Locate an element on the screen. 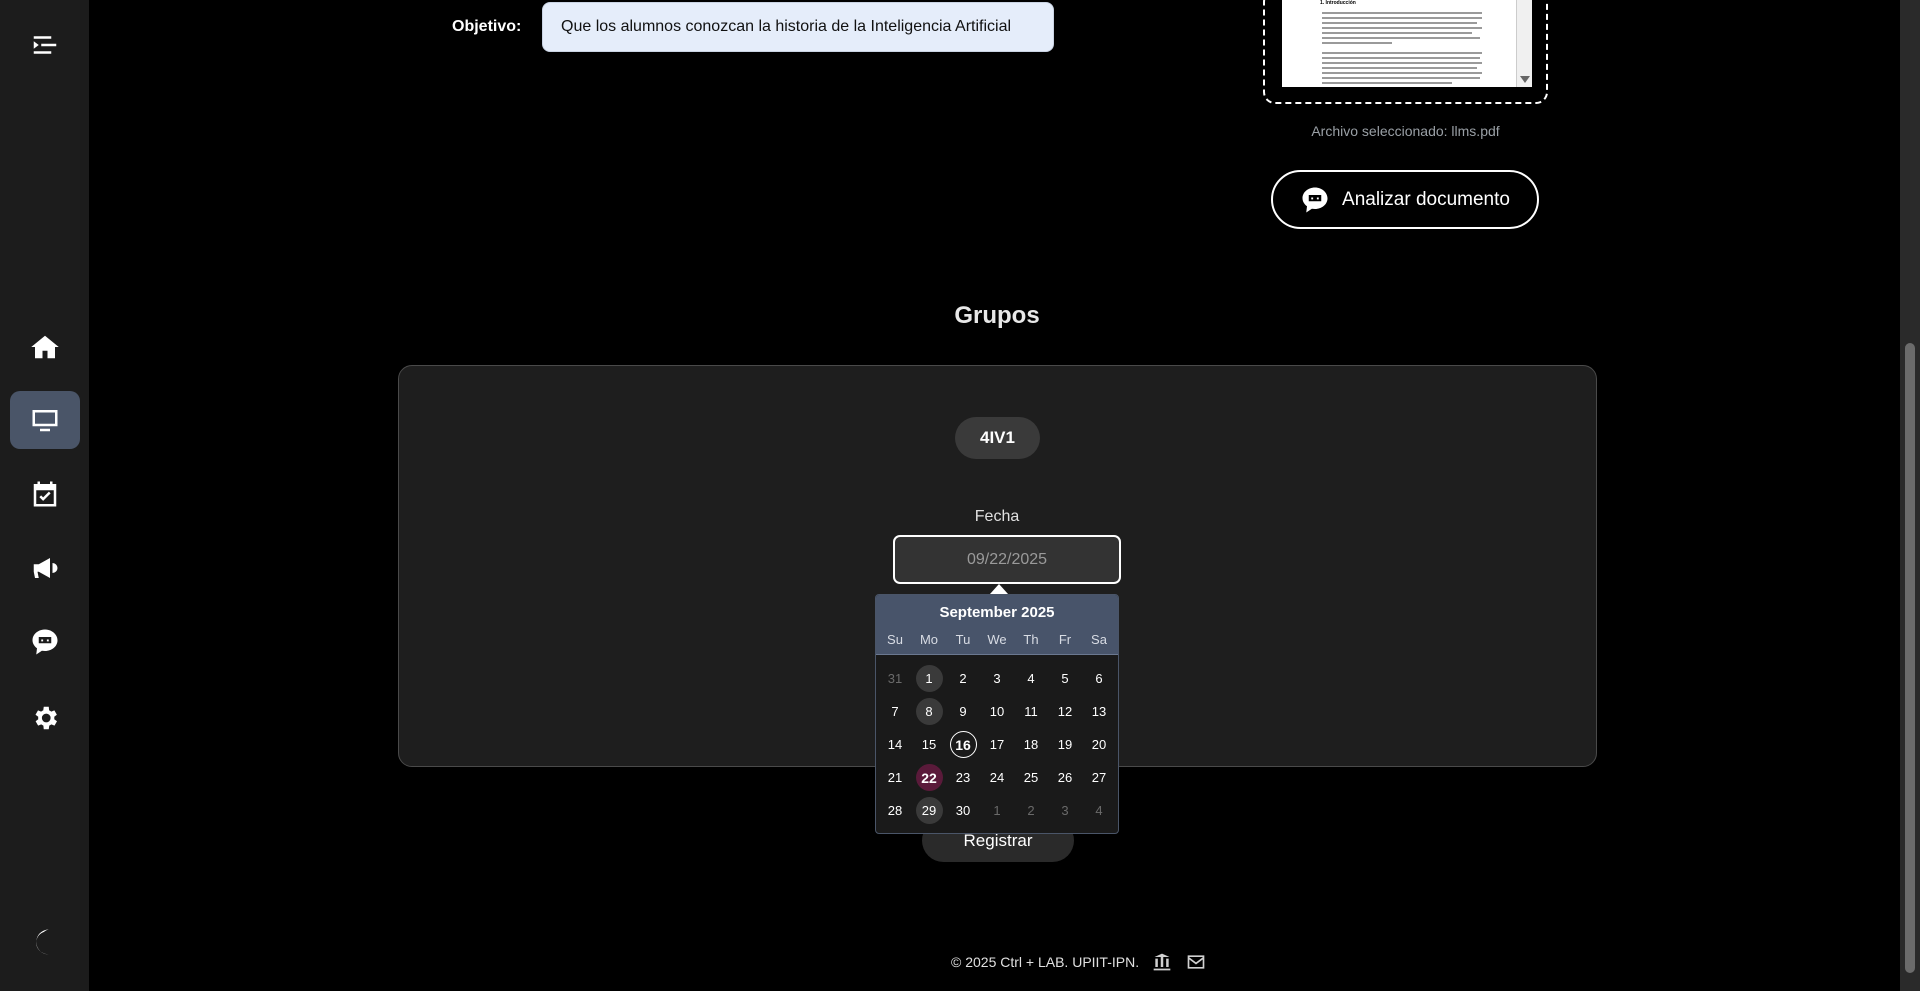  datepicker-week: 14 15 16 17 18 19 20 is located at coordinates (997, 744).